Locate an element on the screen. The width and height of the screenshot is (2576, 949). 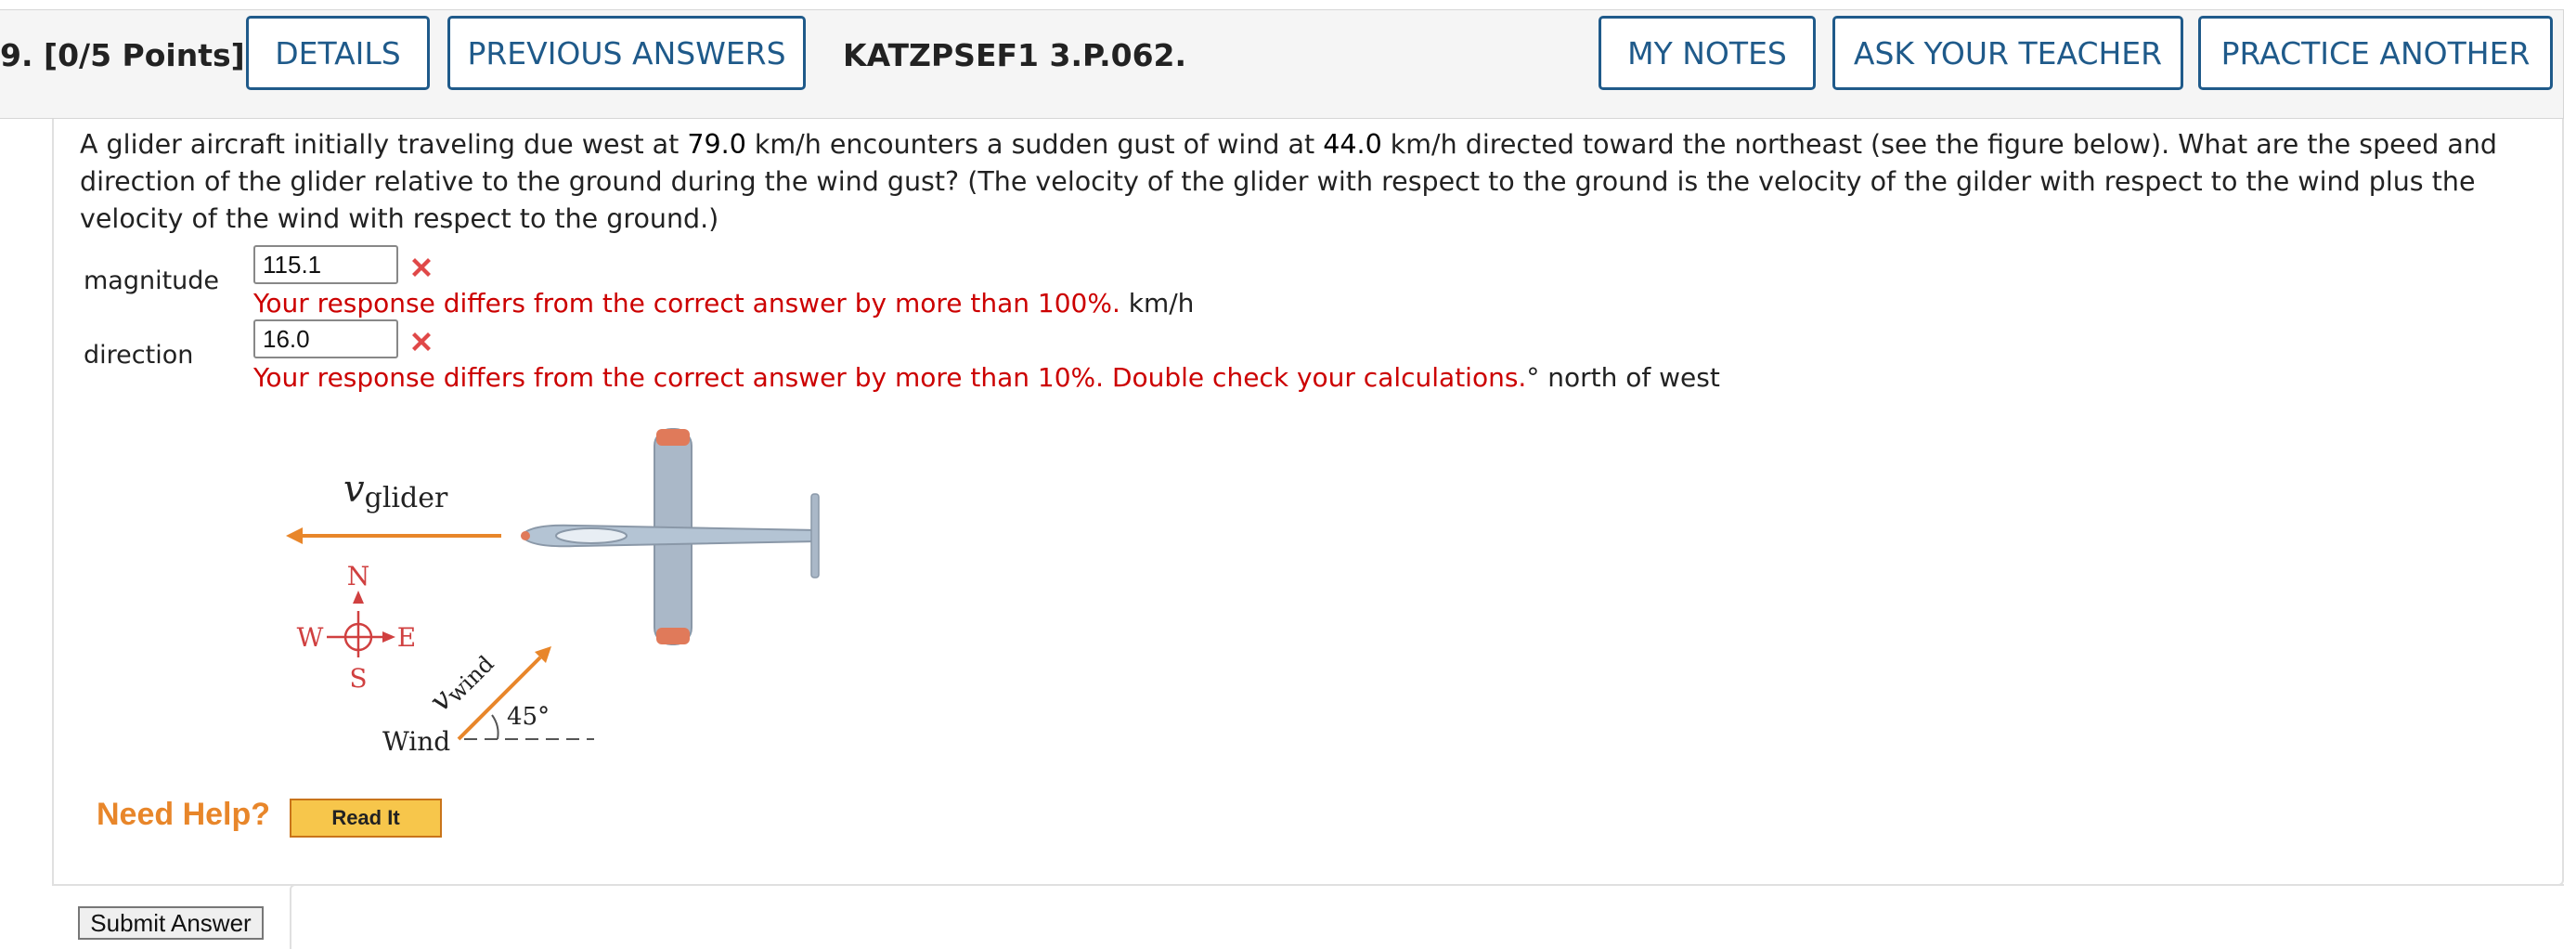
direction-unit: ° north of west is located at coordinates (1623, 377).